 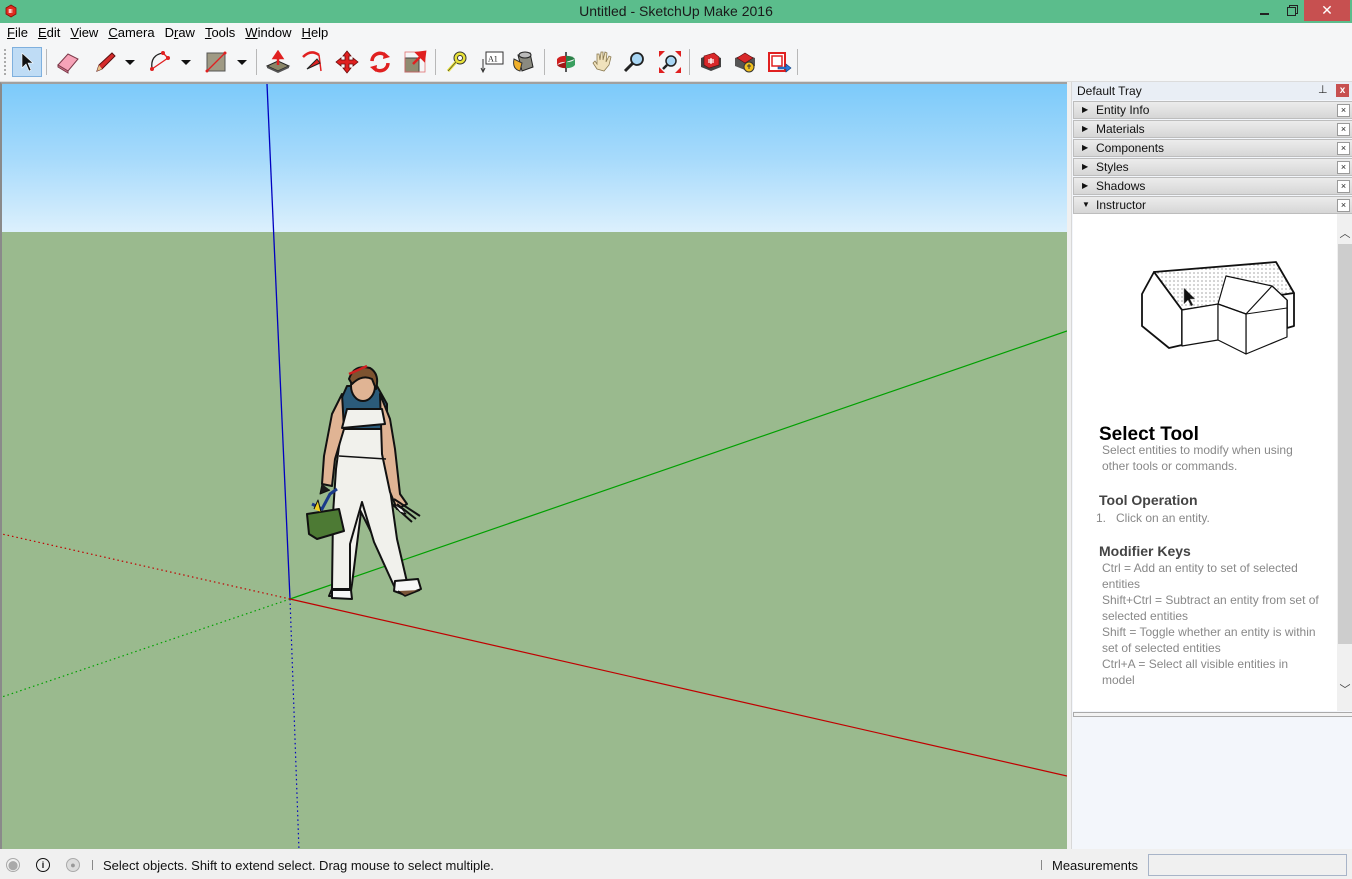 I want to click on arc-tool-dropdown, so click(x=186, y=62).